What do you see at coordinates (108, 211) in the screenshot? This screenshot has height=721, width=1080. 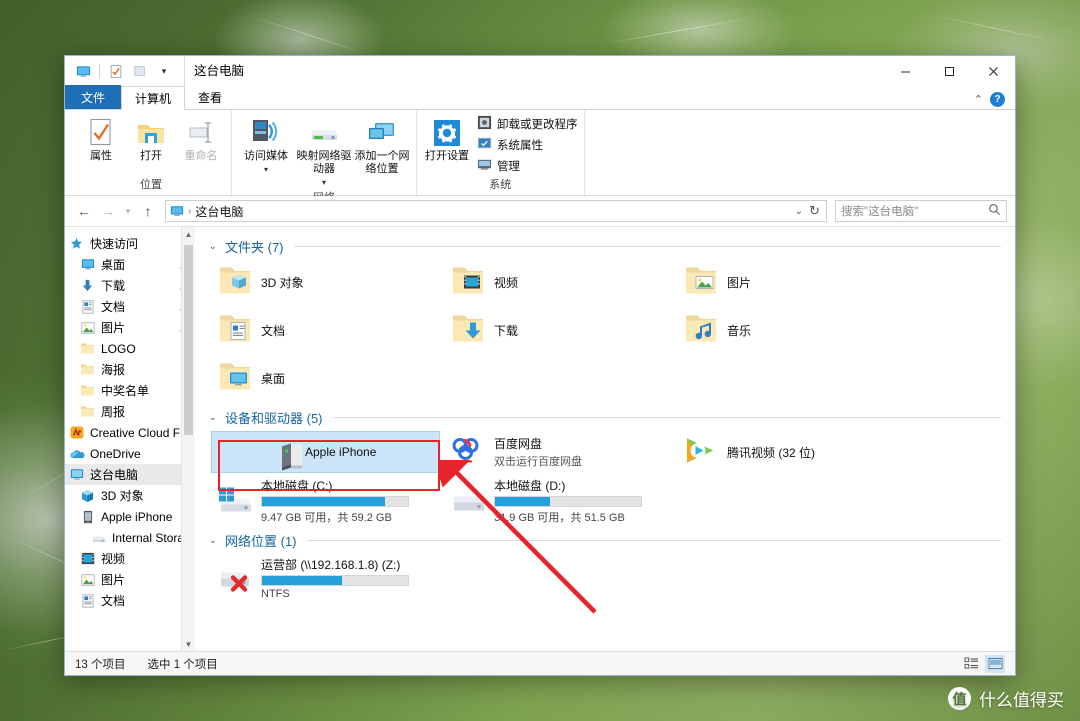 I see `forward-button: →` at bounding box center [108, 211].